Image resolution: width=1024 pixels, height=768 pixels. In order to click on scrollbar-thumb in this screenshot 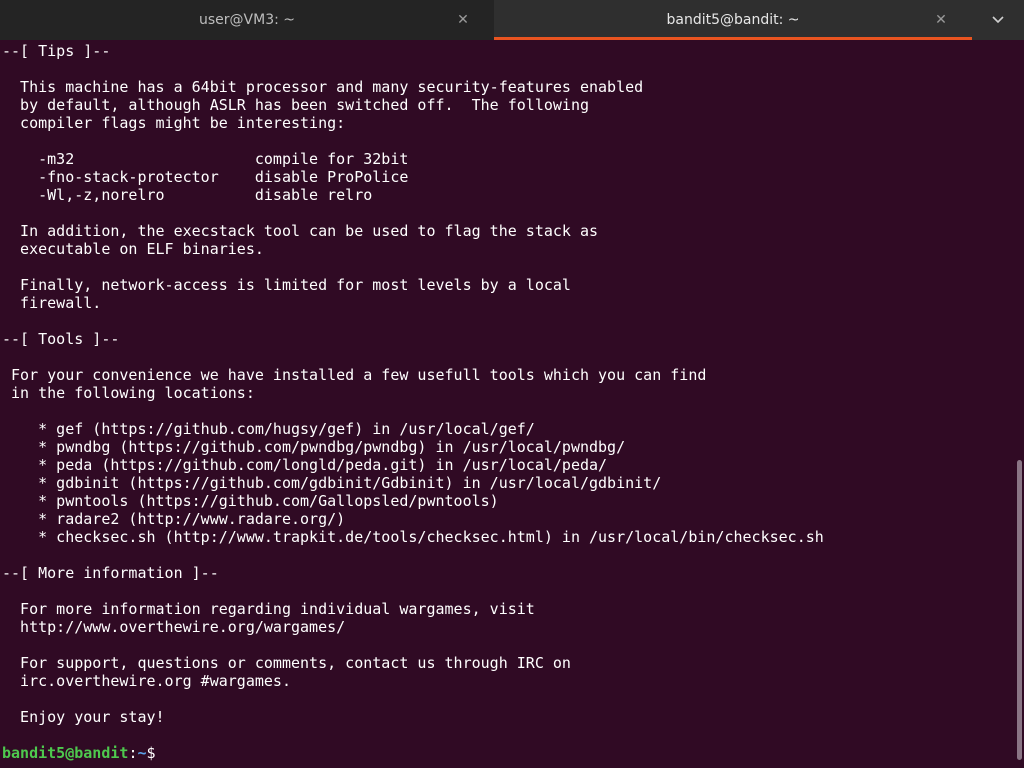, I will do `click(1019, 610)`.